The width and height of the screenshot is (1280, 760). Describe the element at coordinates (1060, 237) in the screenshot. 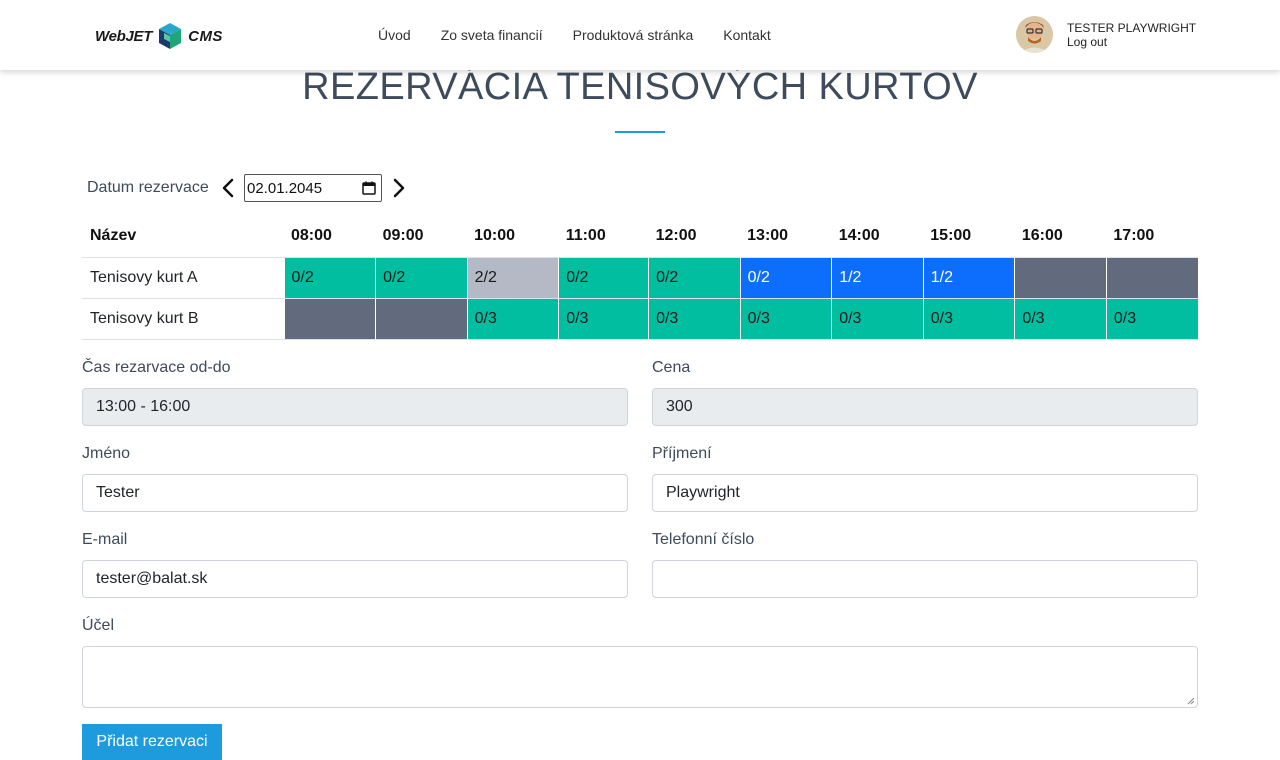

I see `column-header-hour: 16:00` at that location.